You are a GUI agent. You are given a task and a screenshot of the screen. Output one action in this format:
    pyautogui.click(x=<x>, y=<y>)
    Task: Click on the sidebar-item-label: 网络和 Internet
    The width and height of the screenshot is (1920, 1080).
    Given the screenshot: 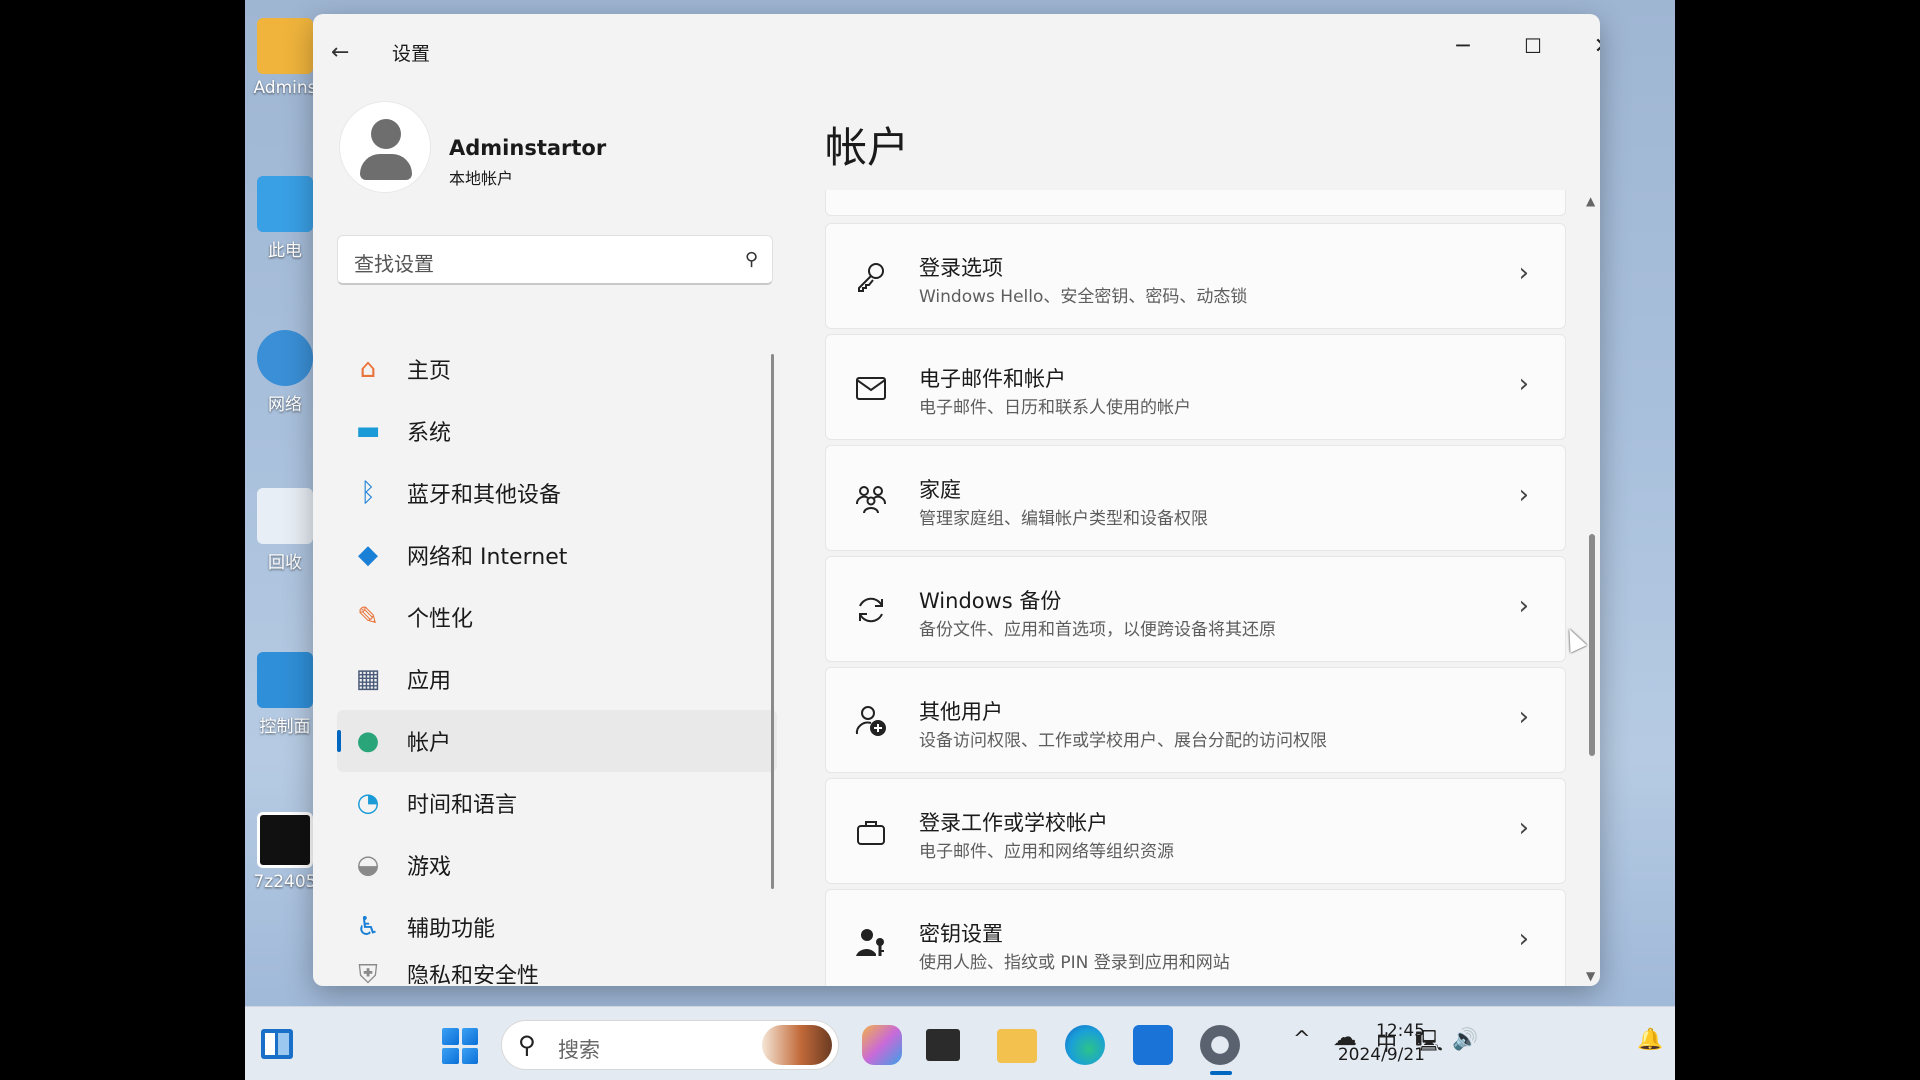 What is the action you would take?
    pyautogui.click(x=487, y=557)
    